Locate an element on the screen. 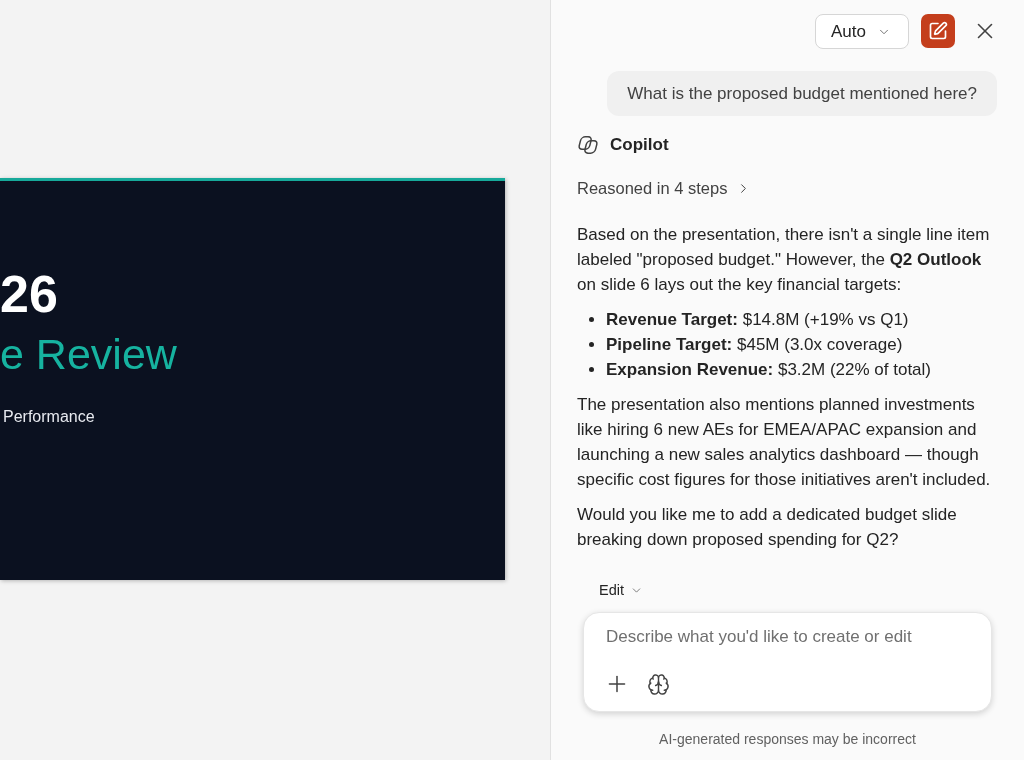  slide-heading: 26 is located at coordinates (29, 294).